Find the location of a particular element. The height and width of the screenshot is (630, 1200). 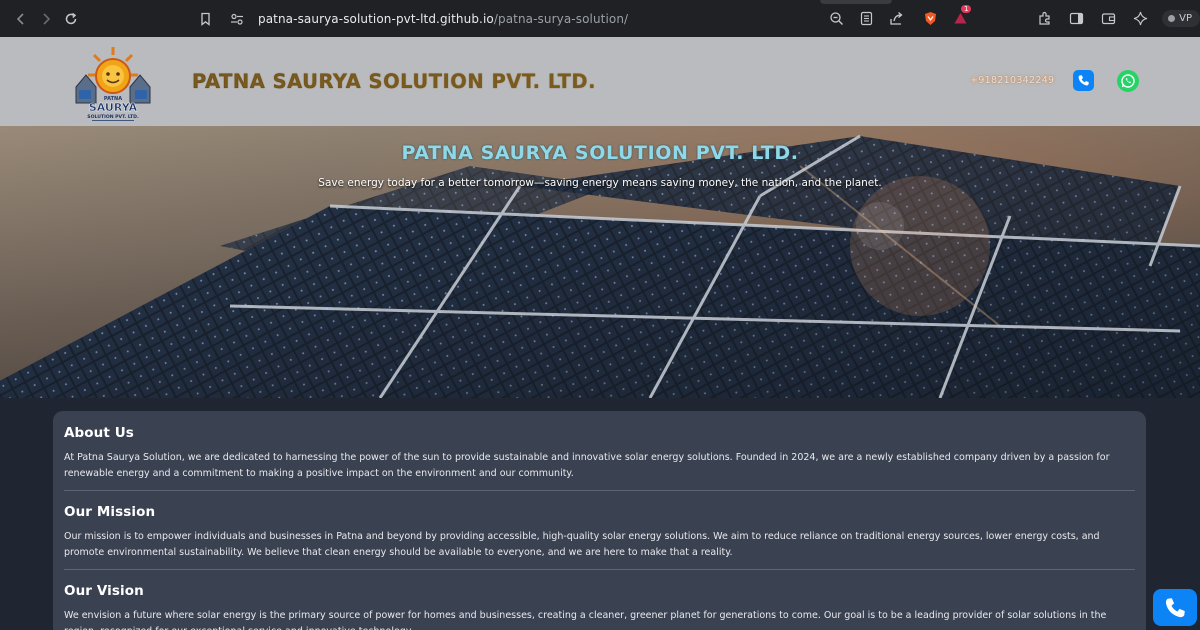

share-icon is located at coordinates (896, 19).